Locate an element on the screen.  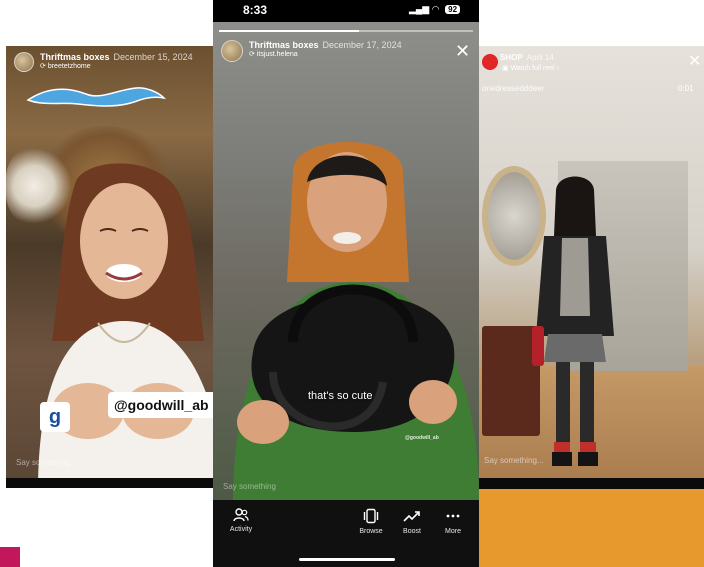
status-icons: ▂▄▆ ◠ 92 is located at coordinates (435, 9).